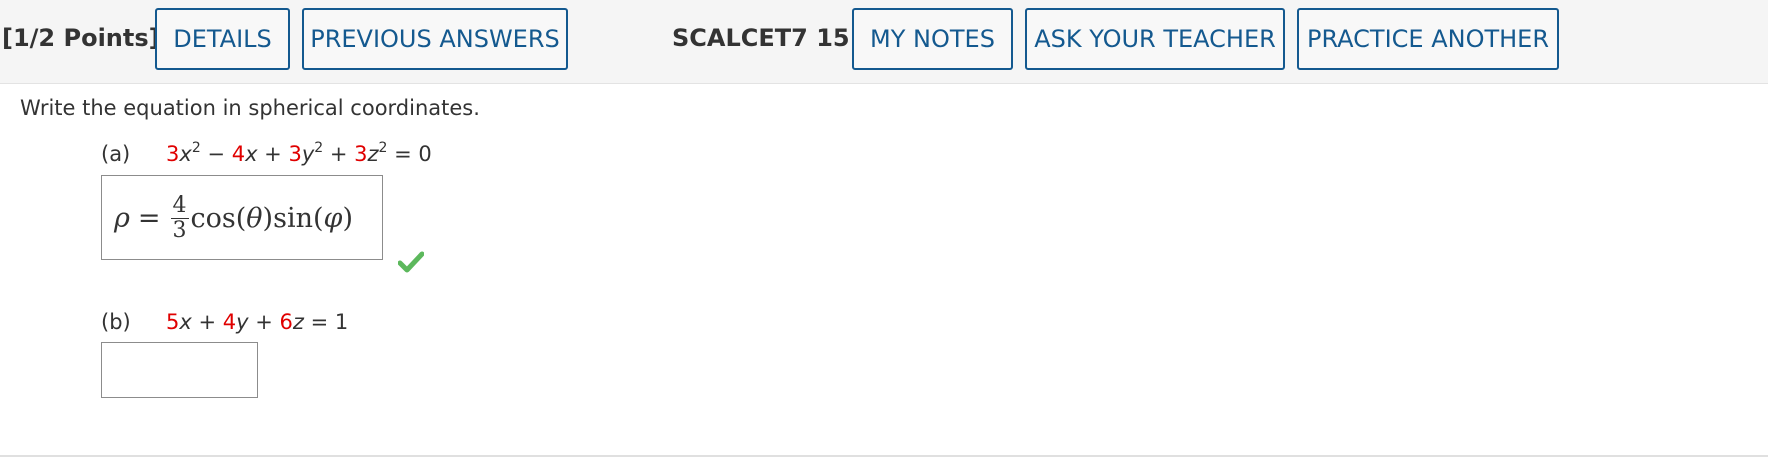  Describe the element at coordinates (299, 153) in the screenshot. I see `part-a-equation: 3x2 − 4x + 3y2 + 3z2 = 0` at that location.